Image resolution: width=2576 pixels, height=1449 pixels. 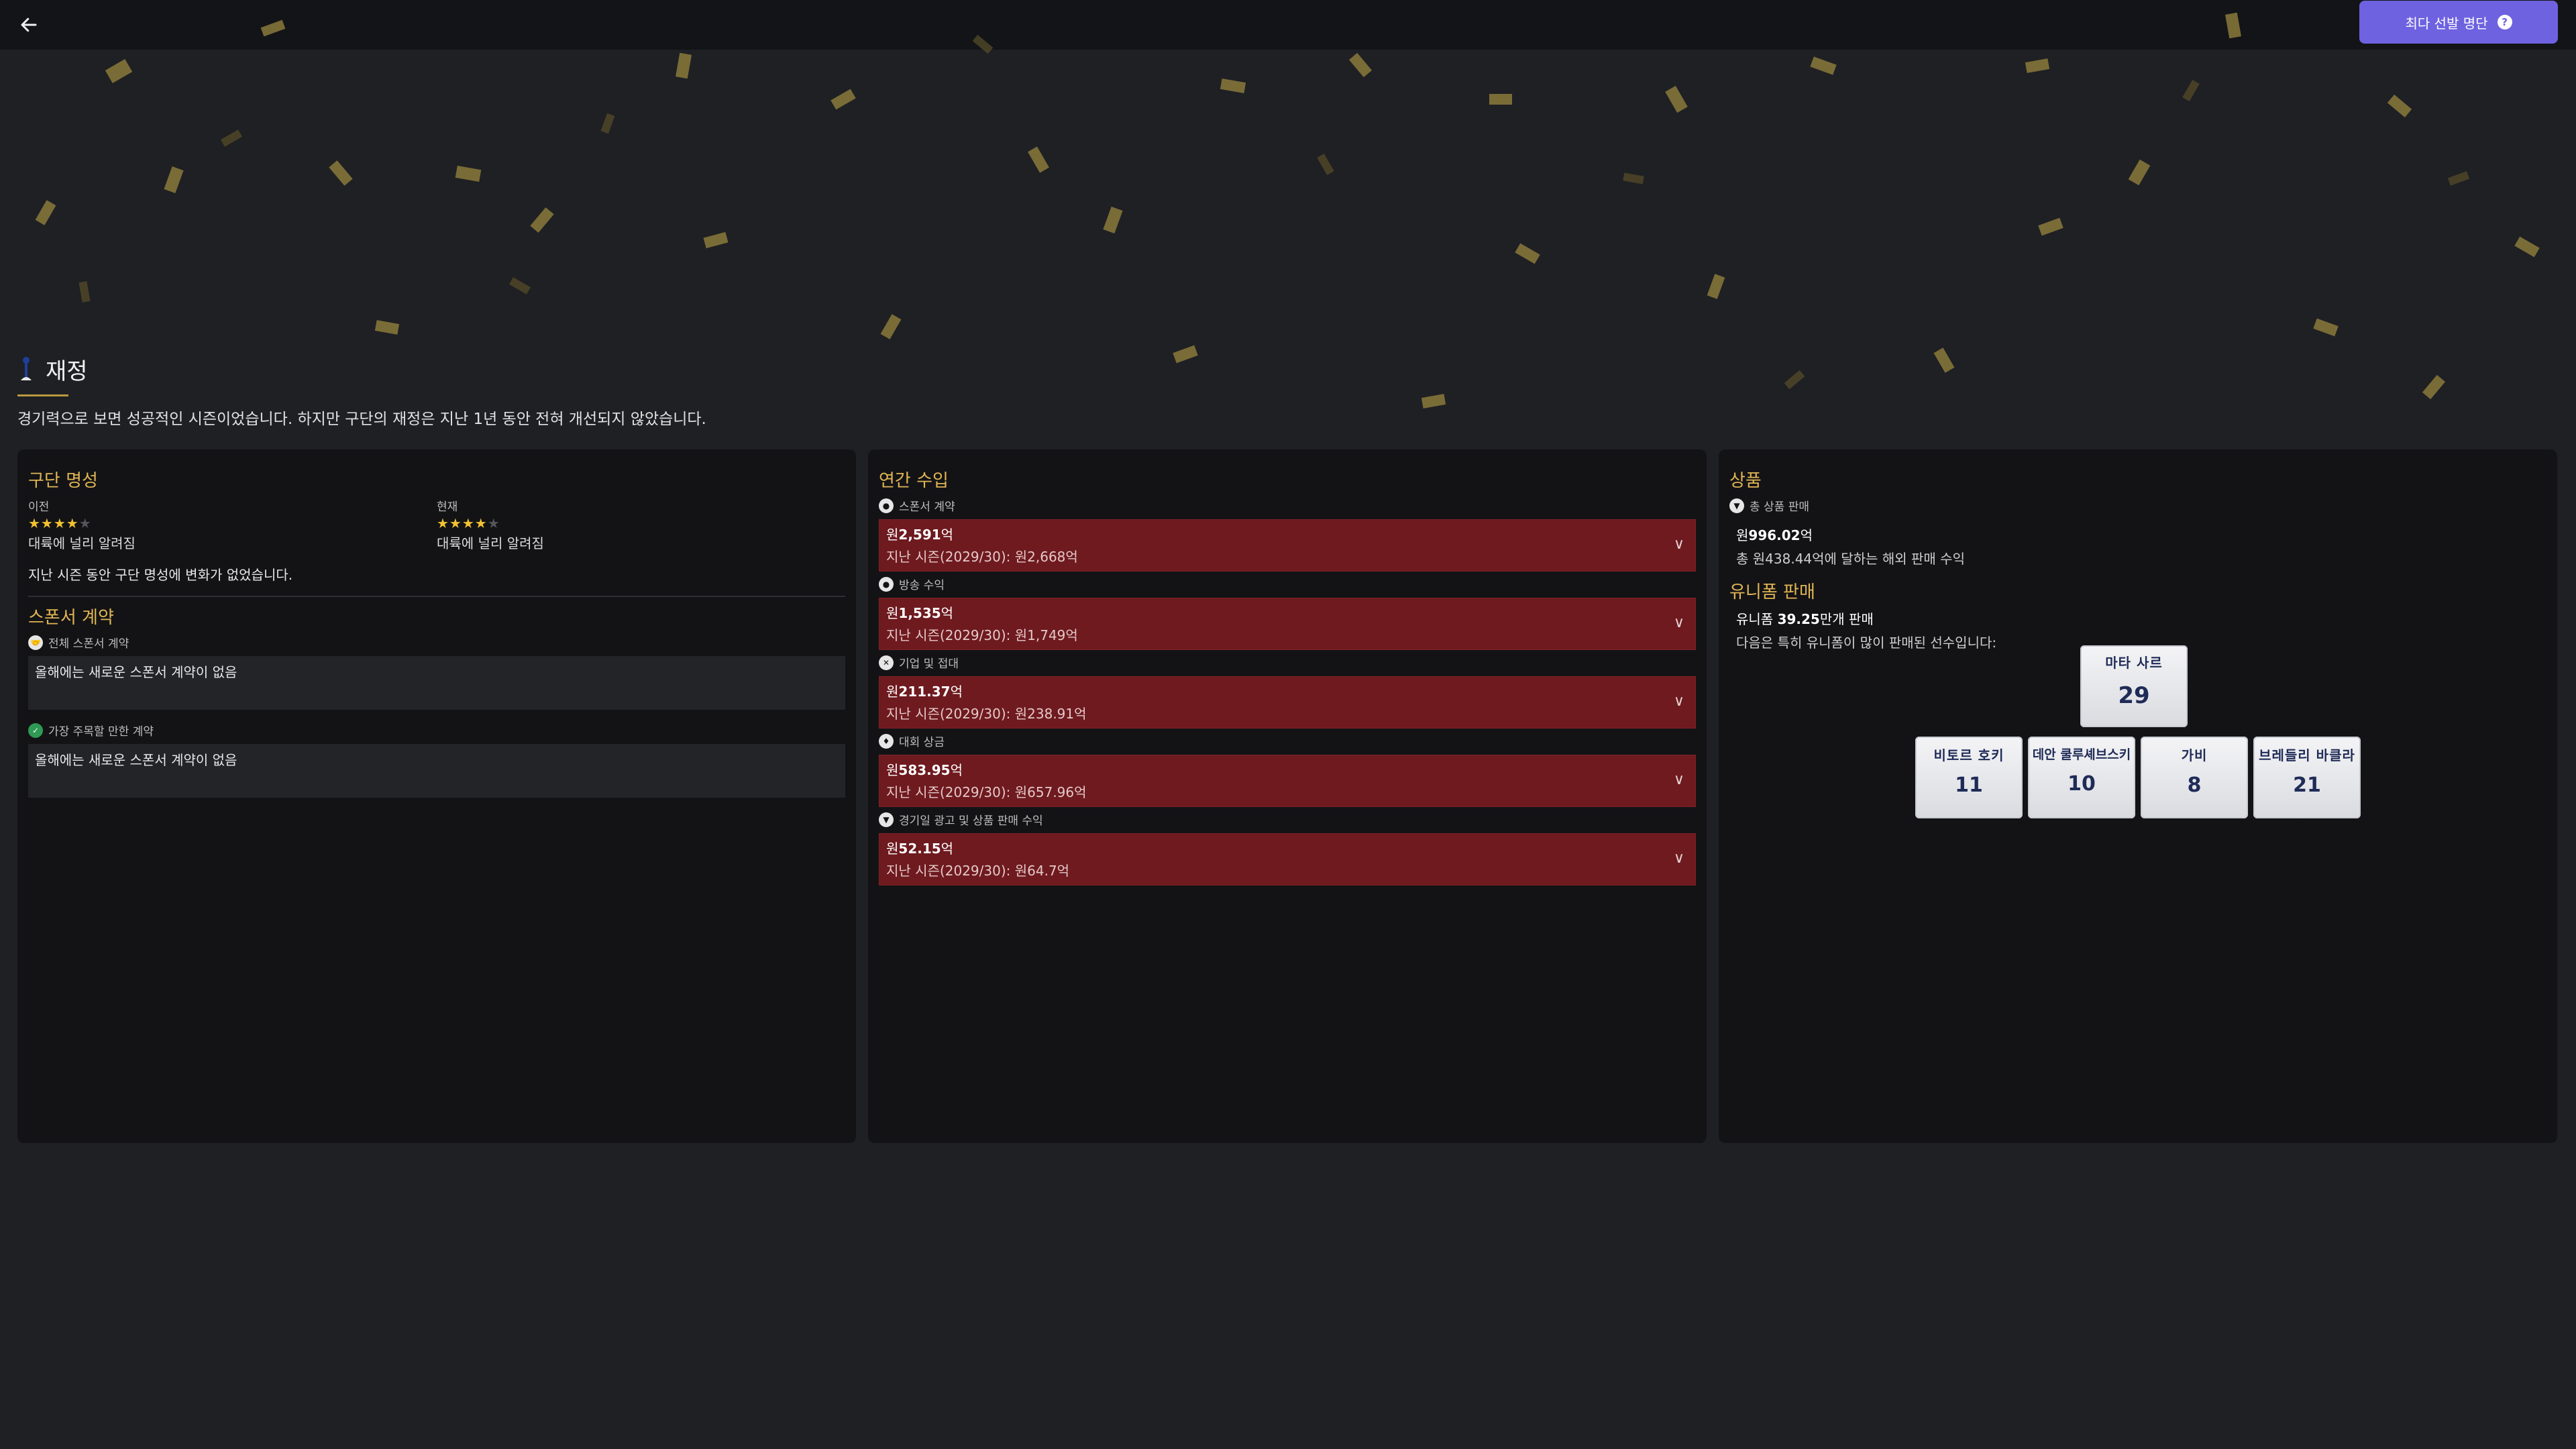 I want to click on reputation-title: 구단 명성, so click(x=63, y=481).